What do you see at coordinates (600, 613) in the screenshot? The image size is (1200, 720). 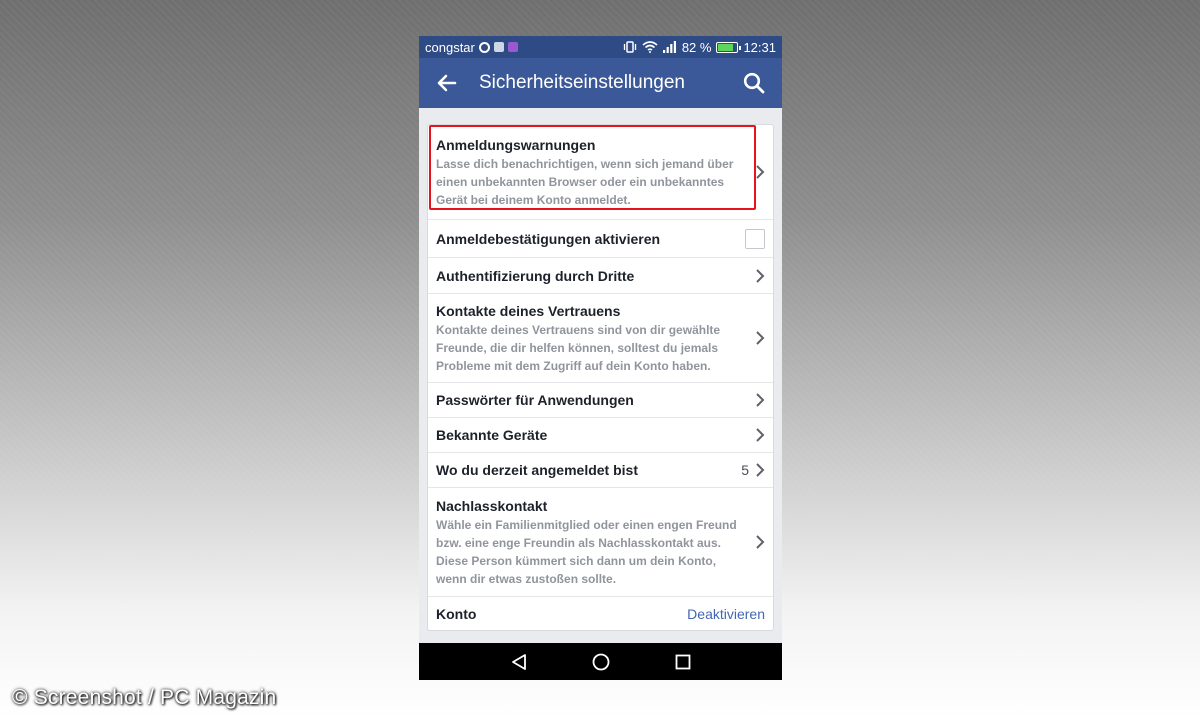 I see `setting-account: Konto Deaktivieren` at bounding box center [600, 613].